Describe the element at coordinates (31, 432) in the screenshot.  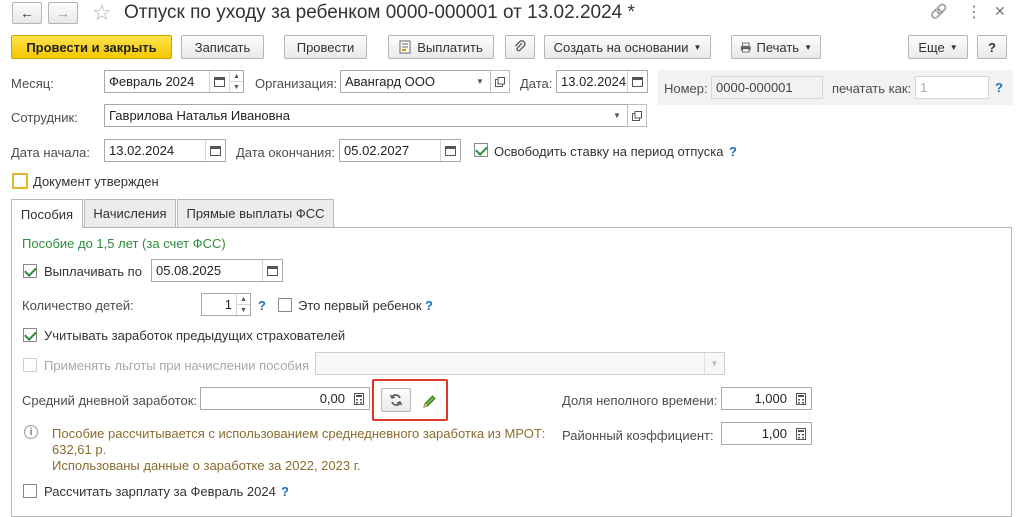
I see `info-icon: i` at that location.